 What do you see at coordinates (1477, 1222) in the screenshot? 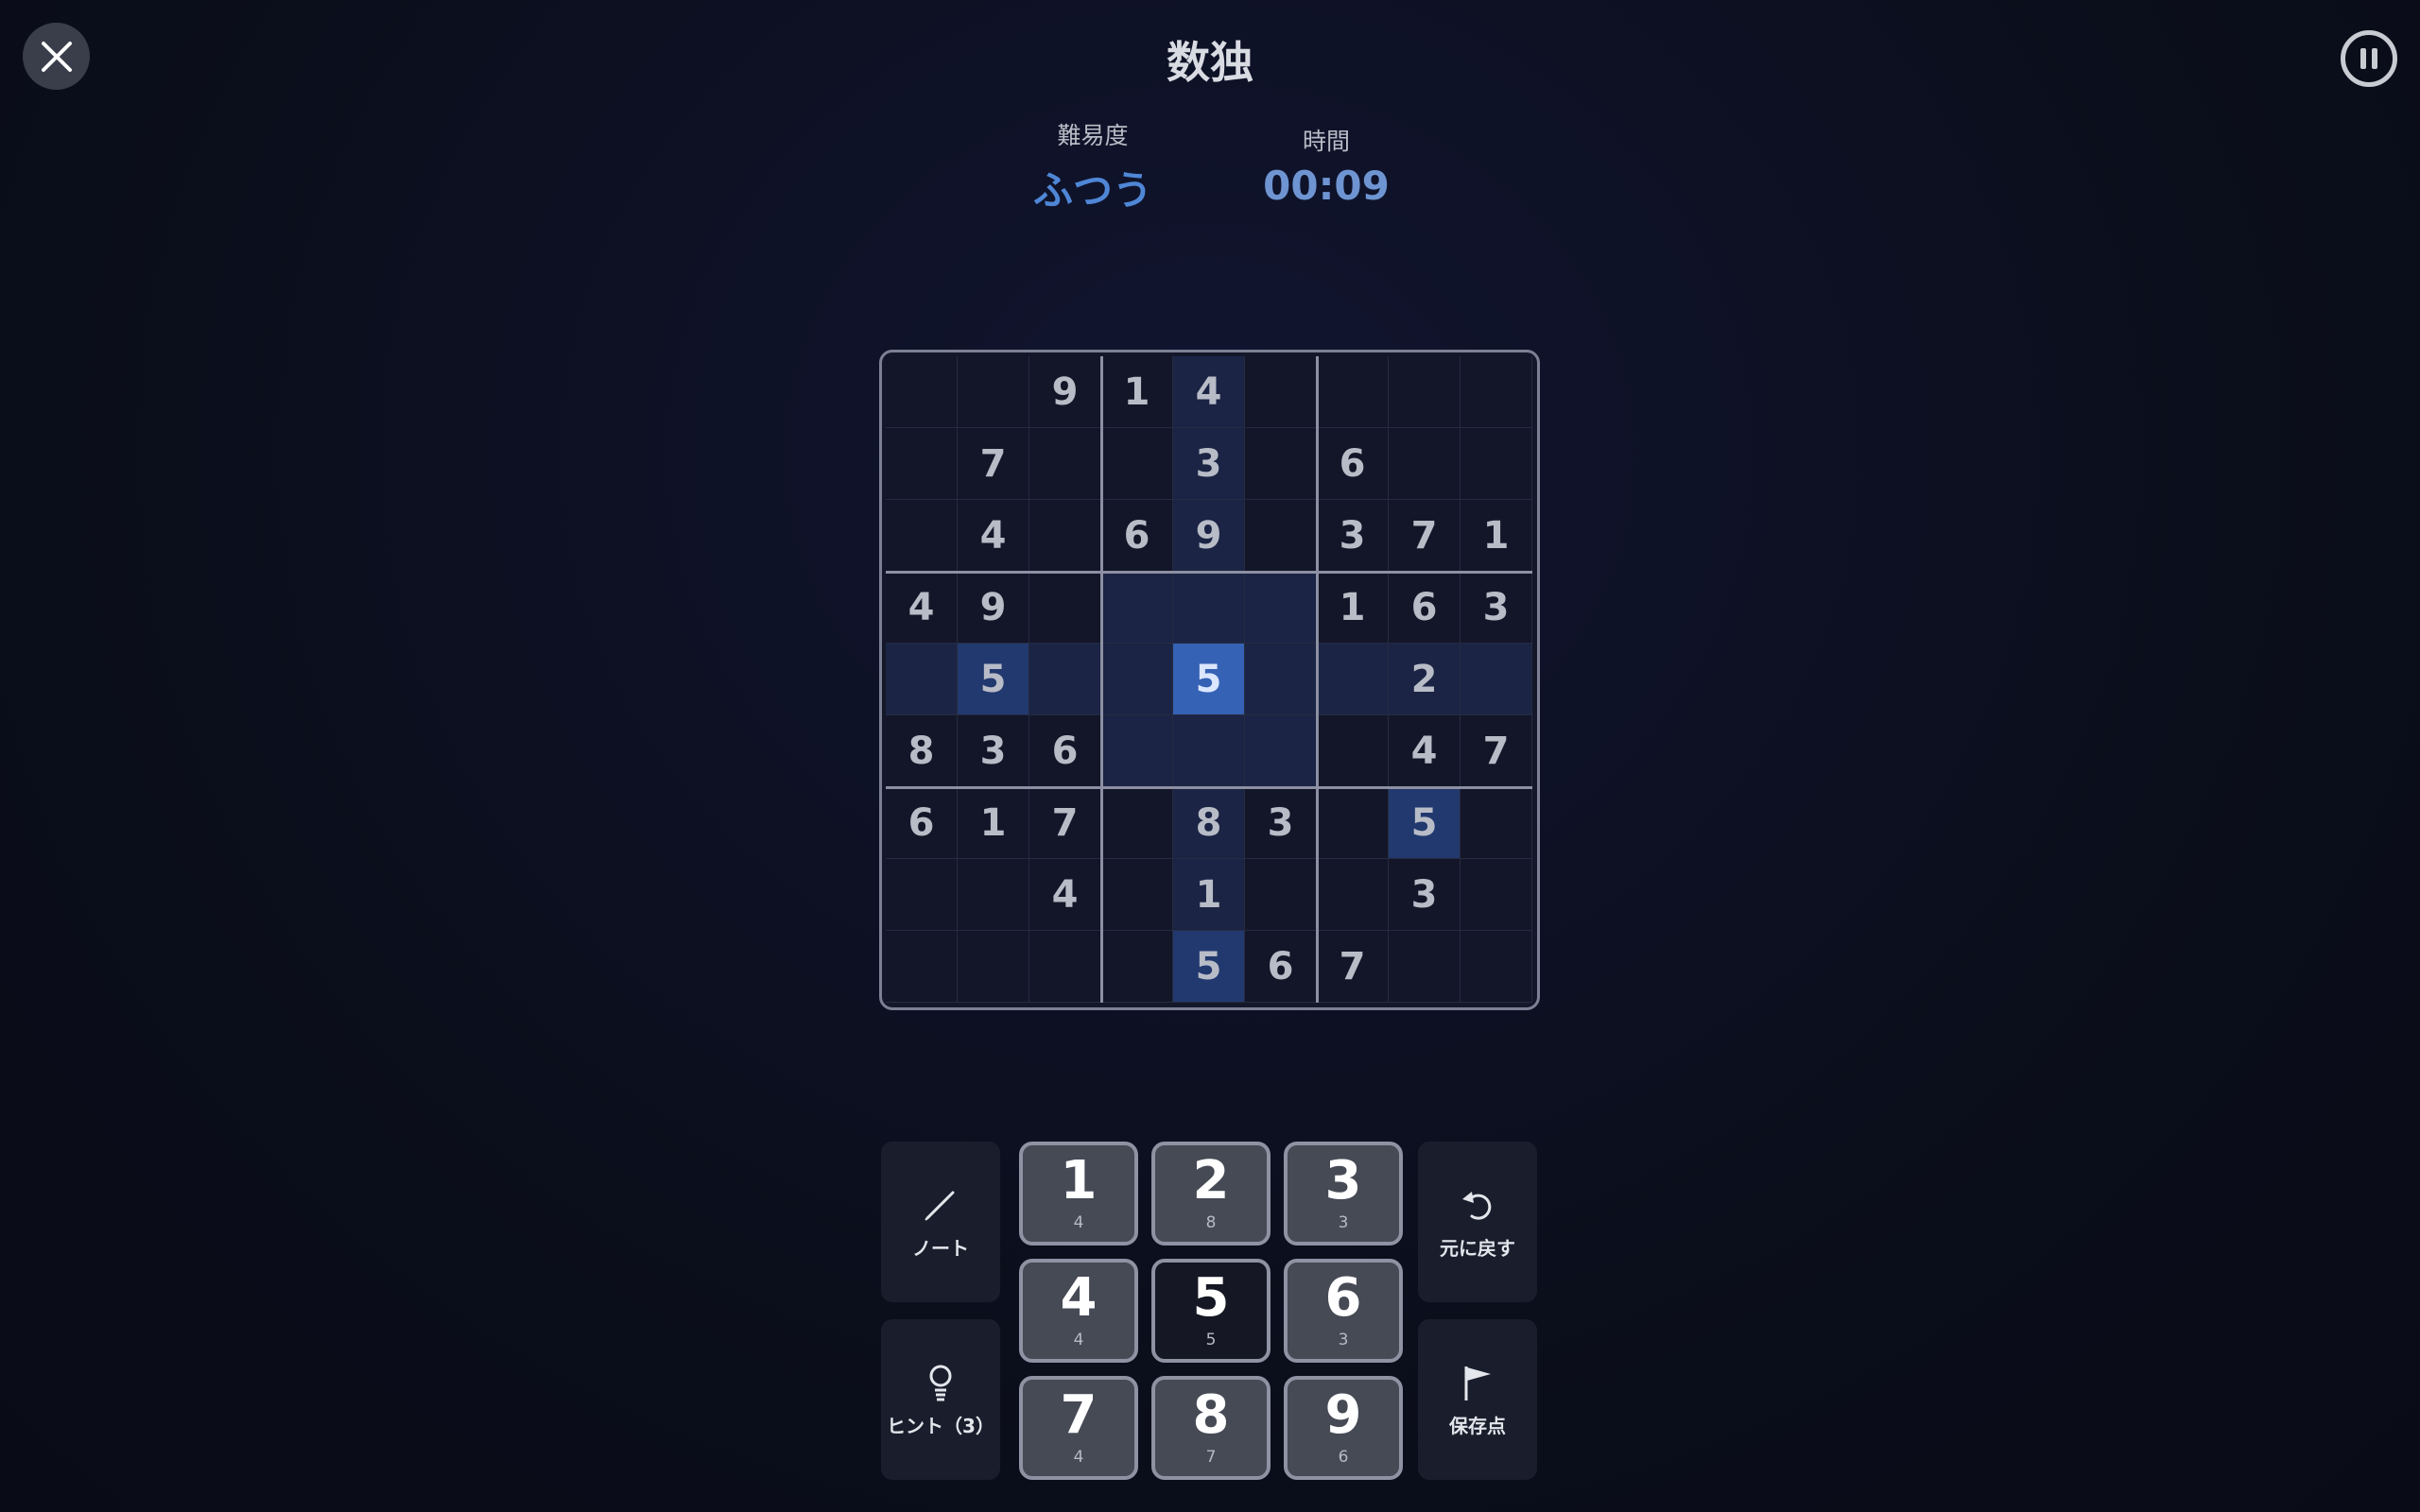
I see `undo-button: 元に戻す` at bounding box center [1477, 1222].